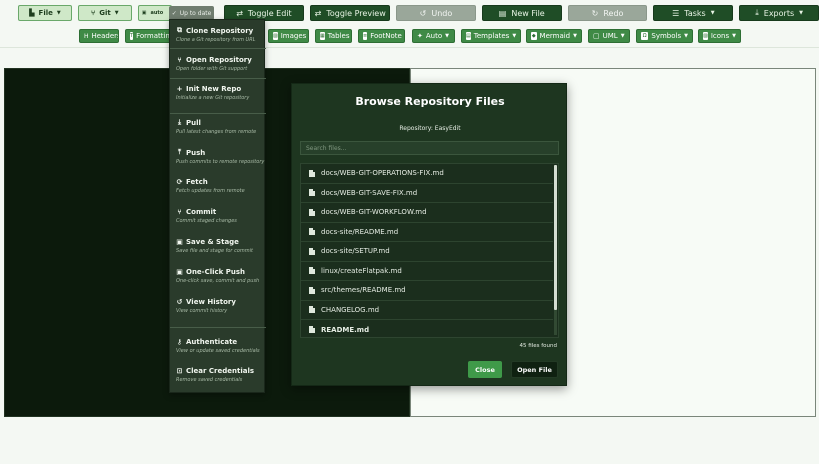 Image resolution: width=819 pixels, height=464 pixels. I want to click on file-list-item: CHANGELOG.md, so click(427, 310).